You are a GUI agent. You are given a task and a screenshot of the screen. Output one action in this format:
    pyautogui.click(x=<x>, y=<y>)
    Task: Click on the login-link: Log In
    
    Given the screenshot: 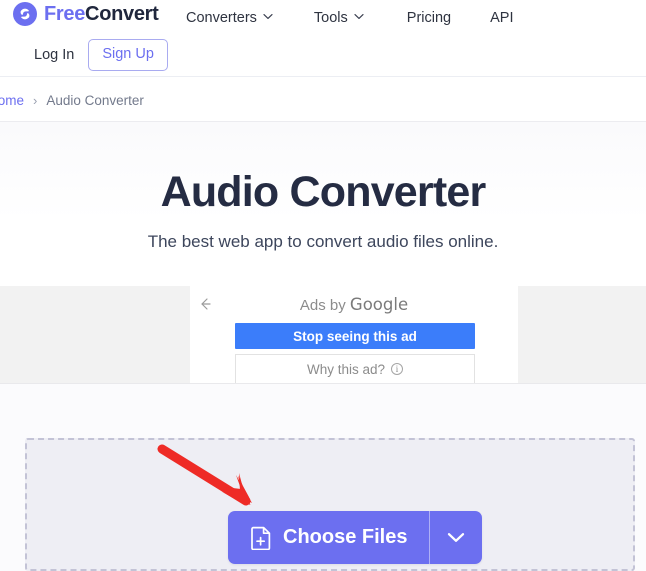 What is the action you would take?
    pyautogui.click(x=54, y=55)
    